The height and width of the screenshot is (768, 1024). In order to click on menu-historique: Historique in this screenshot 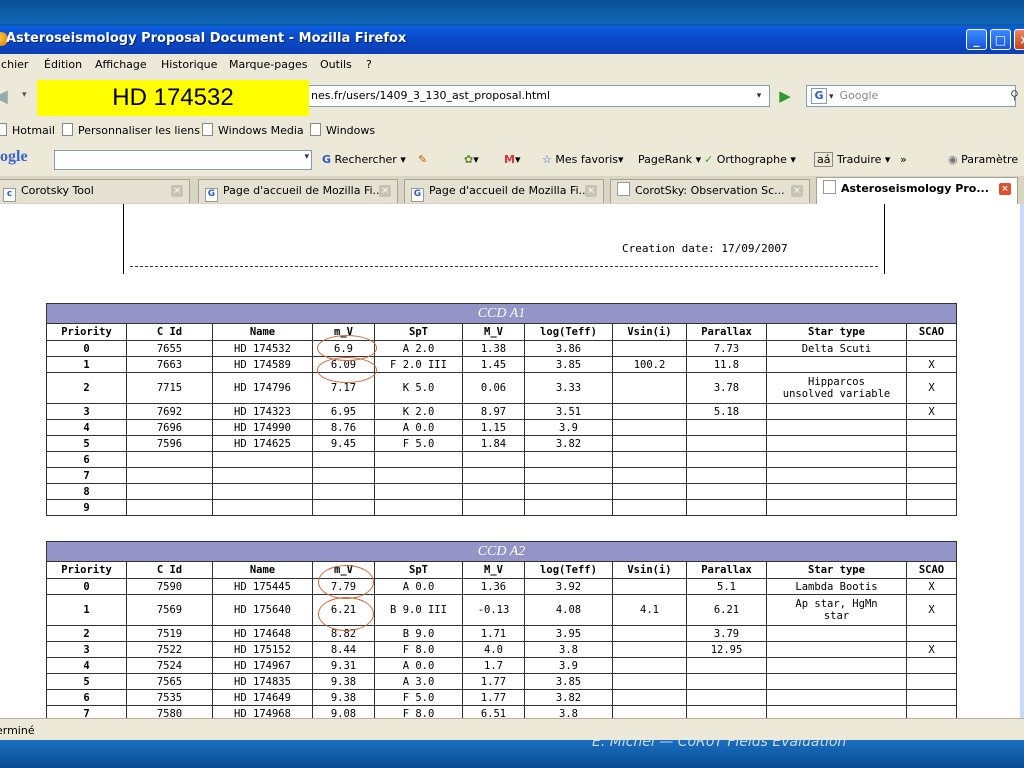, I will do `click(189, 64)`.